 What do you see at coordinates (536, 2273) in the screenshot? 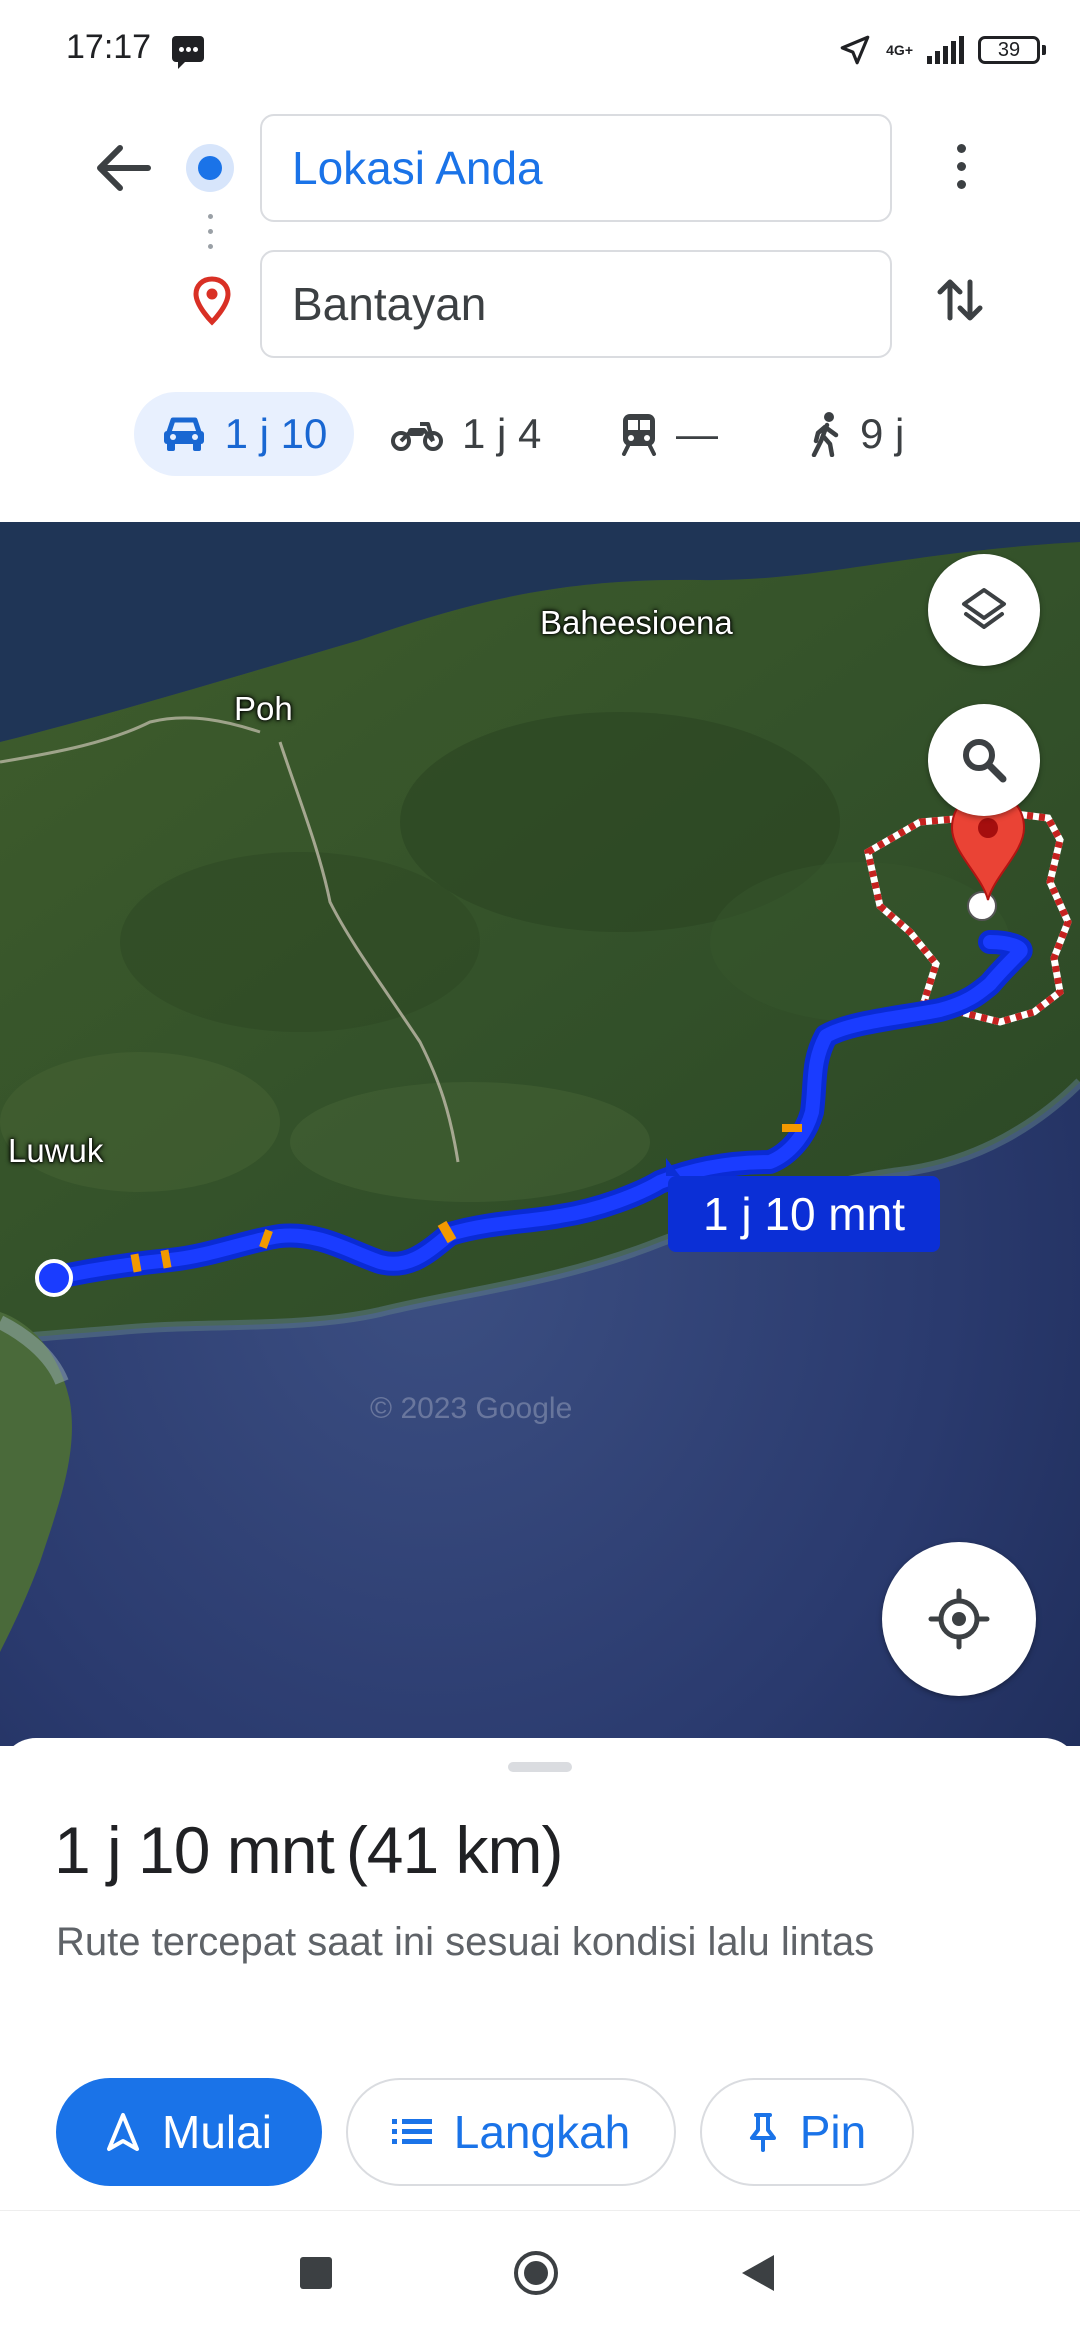
I see `home-button` at bounding box center [536, 2273].